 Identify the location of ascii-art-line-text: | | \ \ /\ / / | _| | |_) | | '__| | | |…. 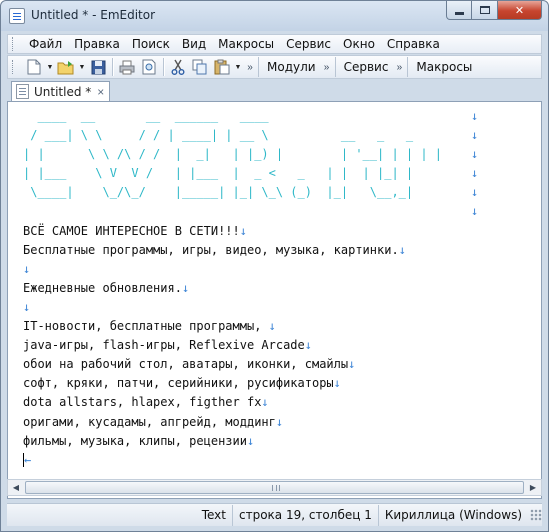
(247, 154).